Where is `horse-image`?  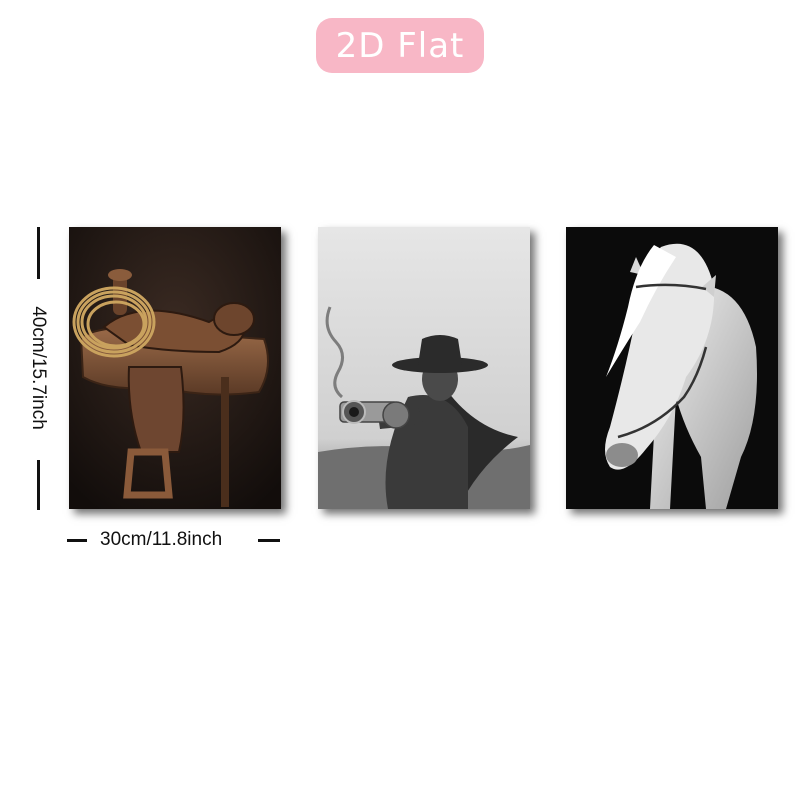
horse-image is located at coordinates (672, 368).